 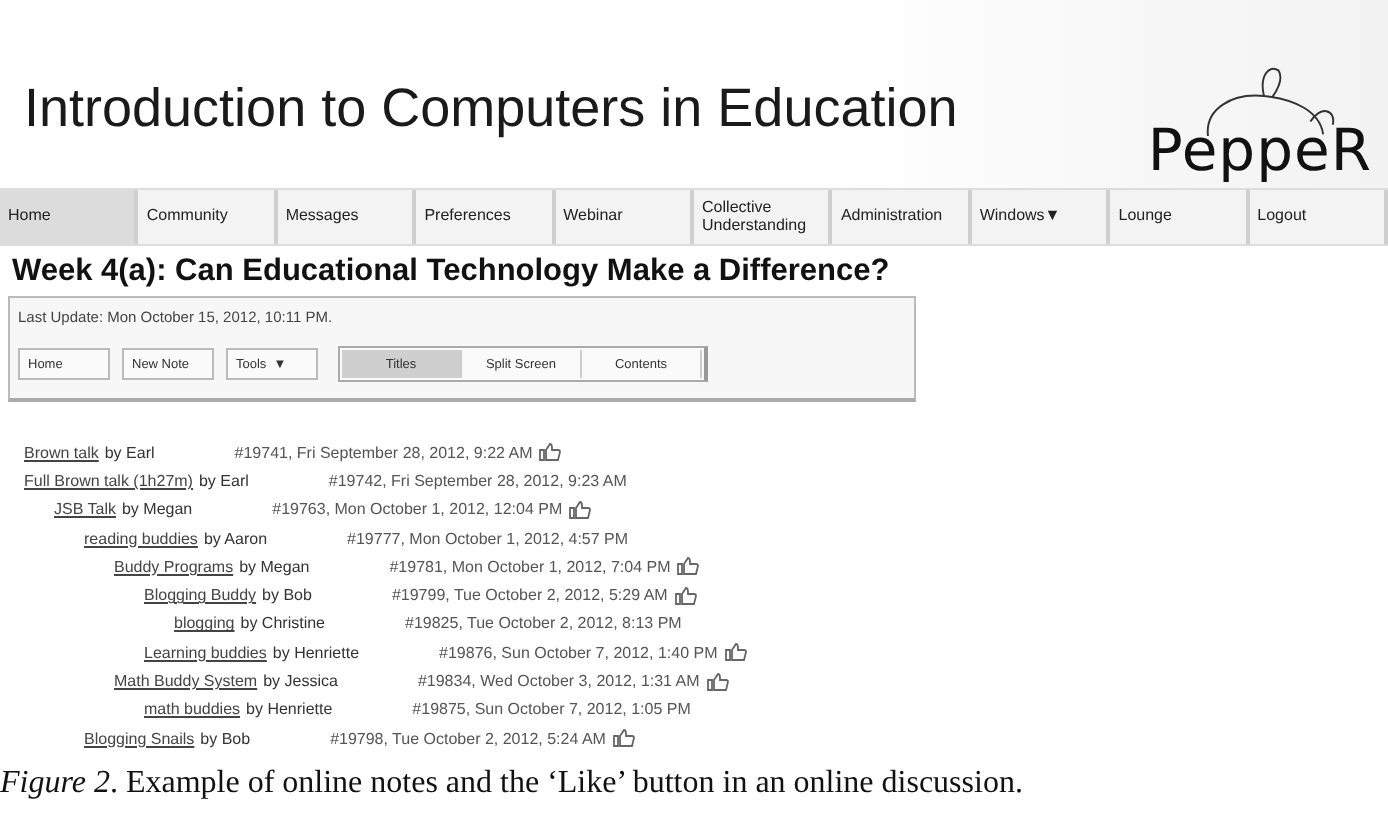 I want to click on note-title-link: Full Brown talk (1h27m), so click(x=108, y=480).